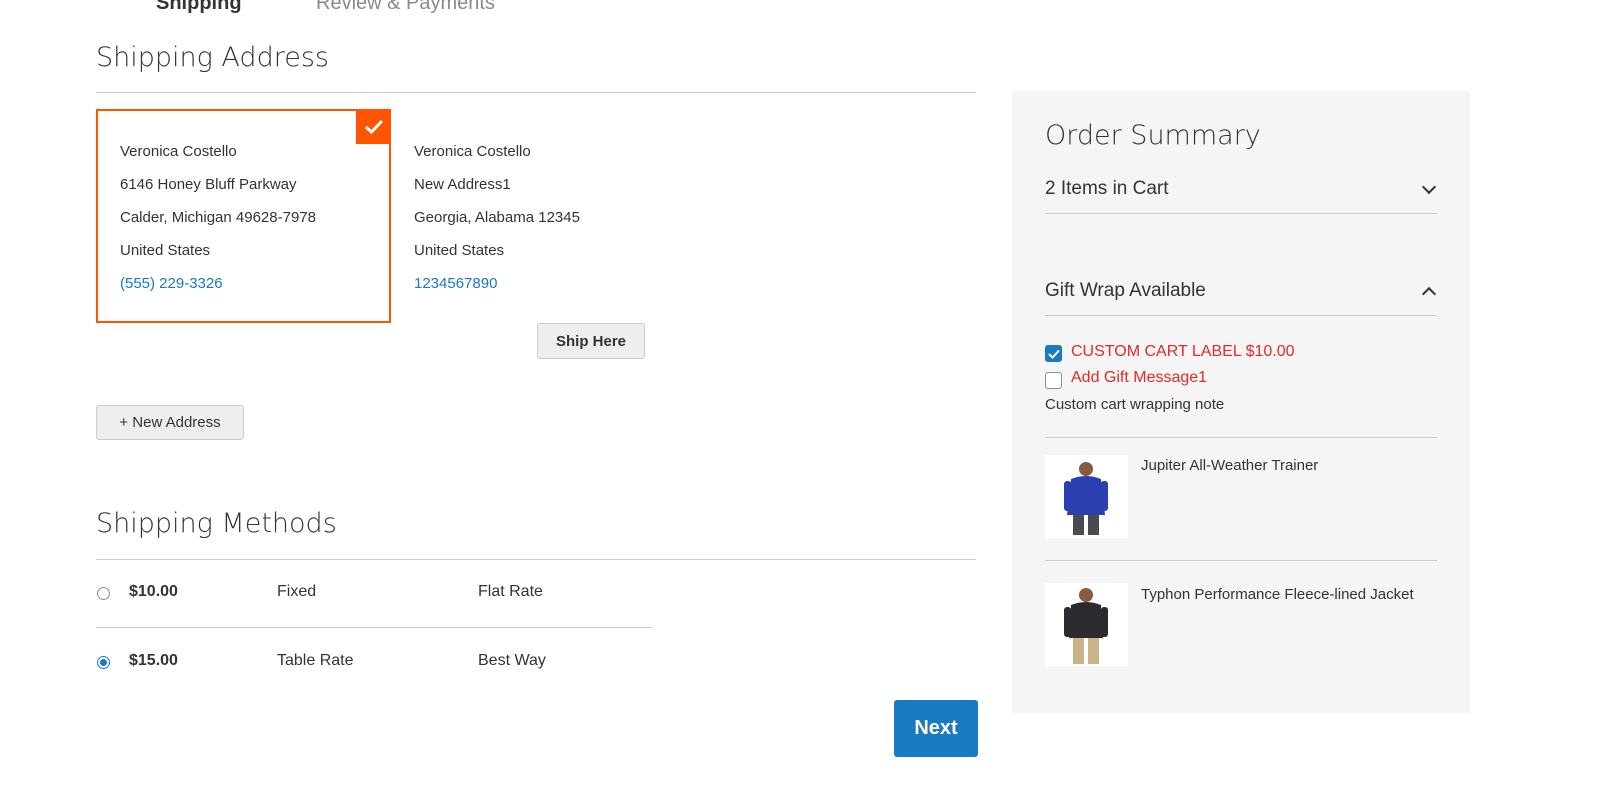 The width and height of the screenshot is (1600, 794). Describe the element at coordinates (497, 217) in the screenshot. I see `address-city: Georgia, Alabama 12345` at that location.